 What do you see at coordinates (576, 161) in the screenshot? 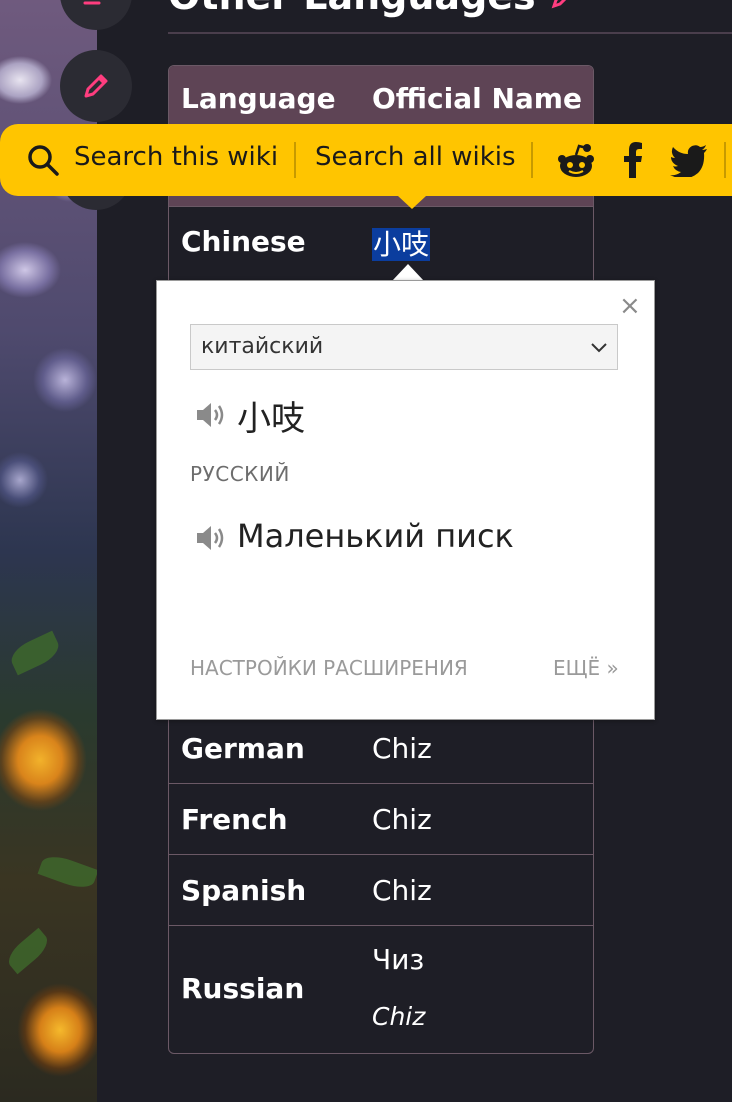
I see `reddit-icon` at bounding box center [576, 161].